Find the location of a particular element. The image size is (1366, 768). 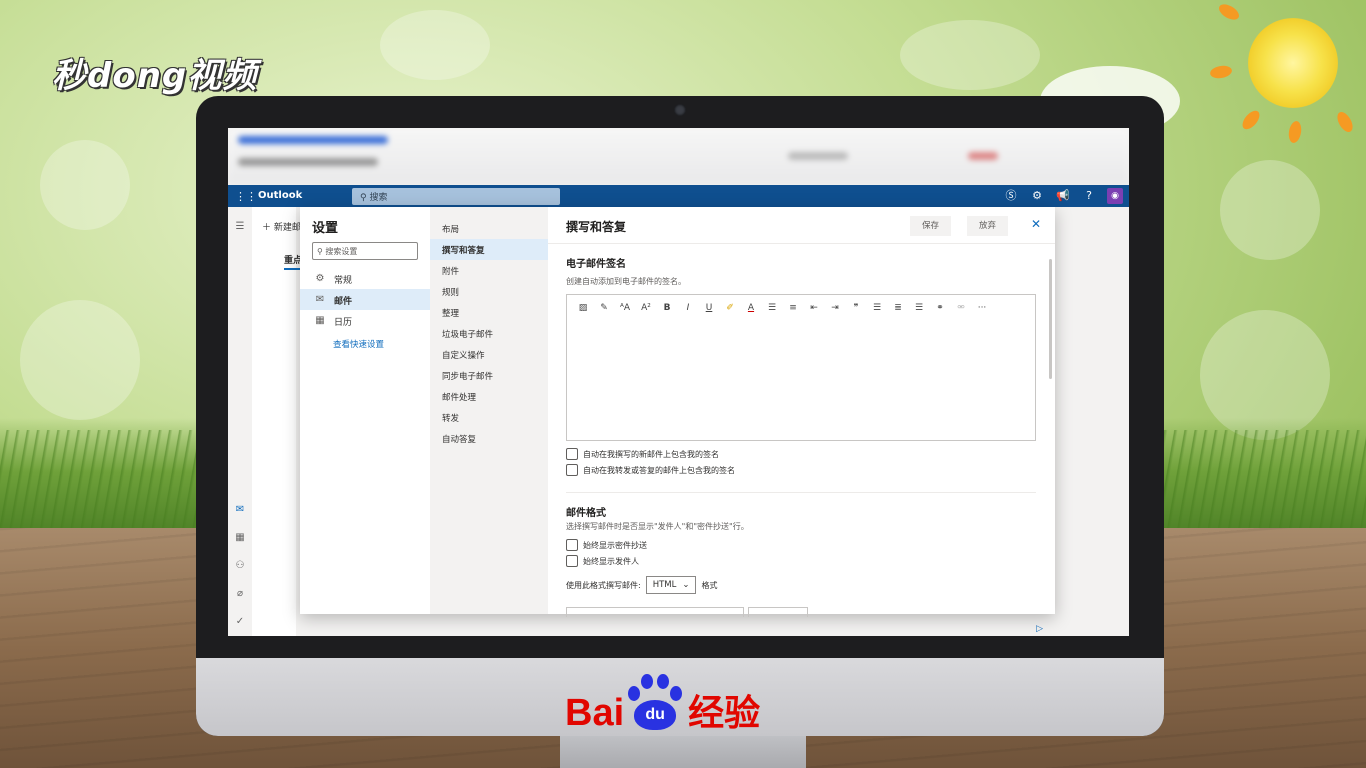

signature-replies-option: 自动在我转发或答复的邮件上包含我的签名 is located at coordinates (650, 470).